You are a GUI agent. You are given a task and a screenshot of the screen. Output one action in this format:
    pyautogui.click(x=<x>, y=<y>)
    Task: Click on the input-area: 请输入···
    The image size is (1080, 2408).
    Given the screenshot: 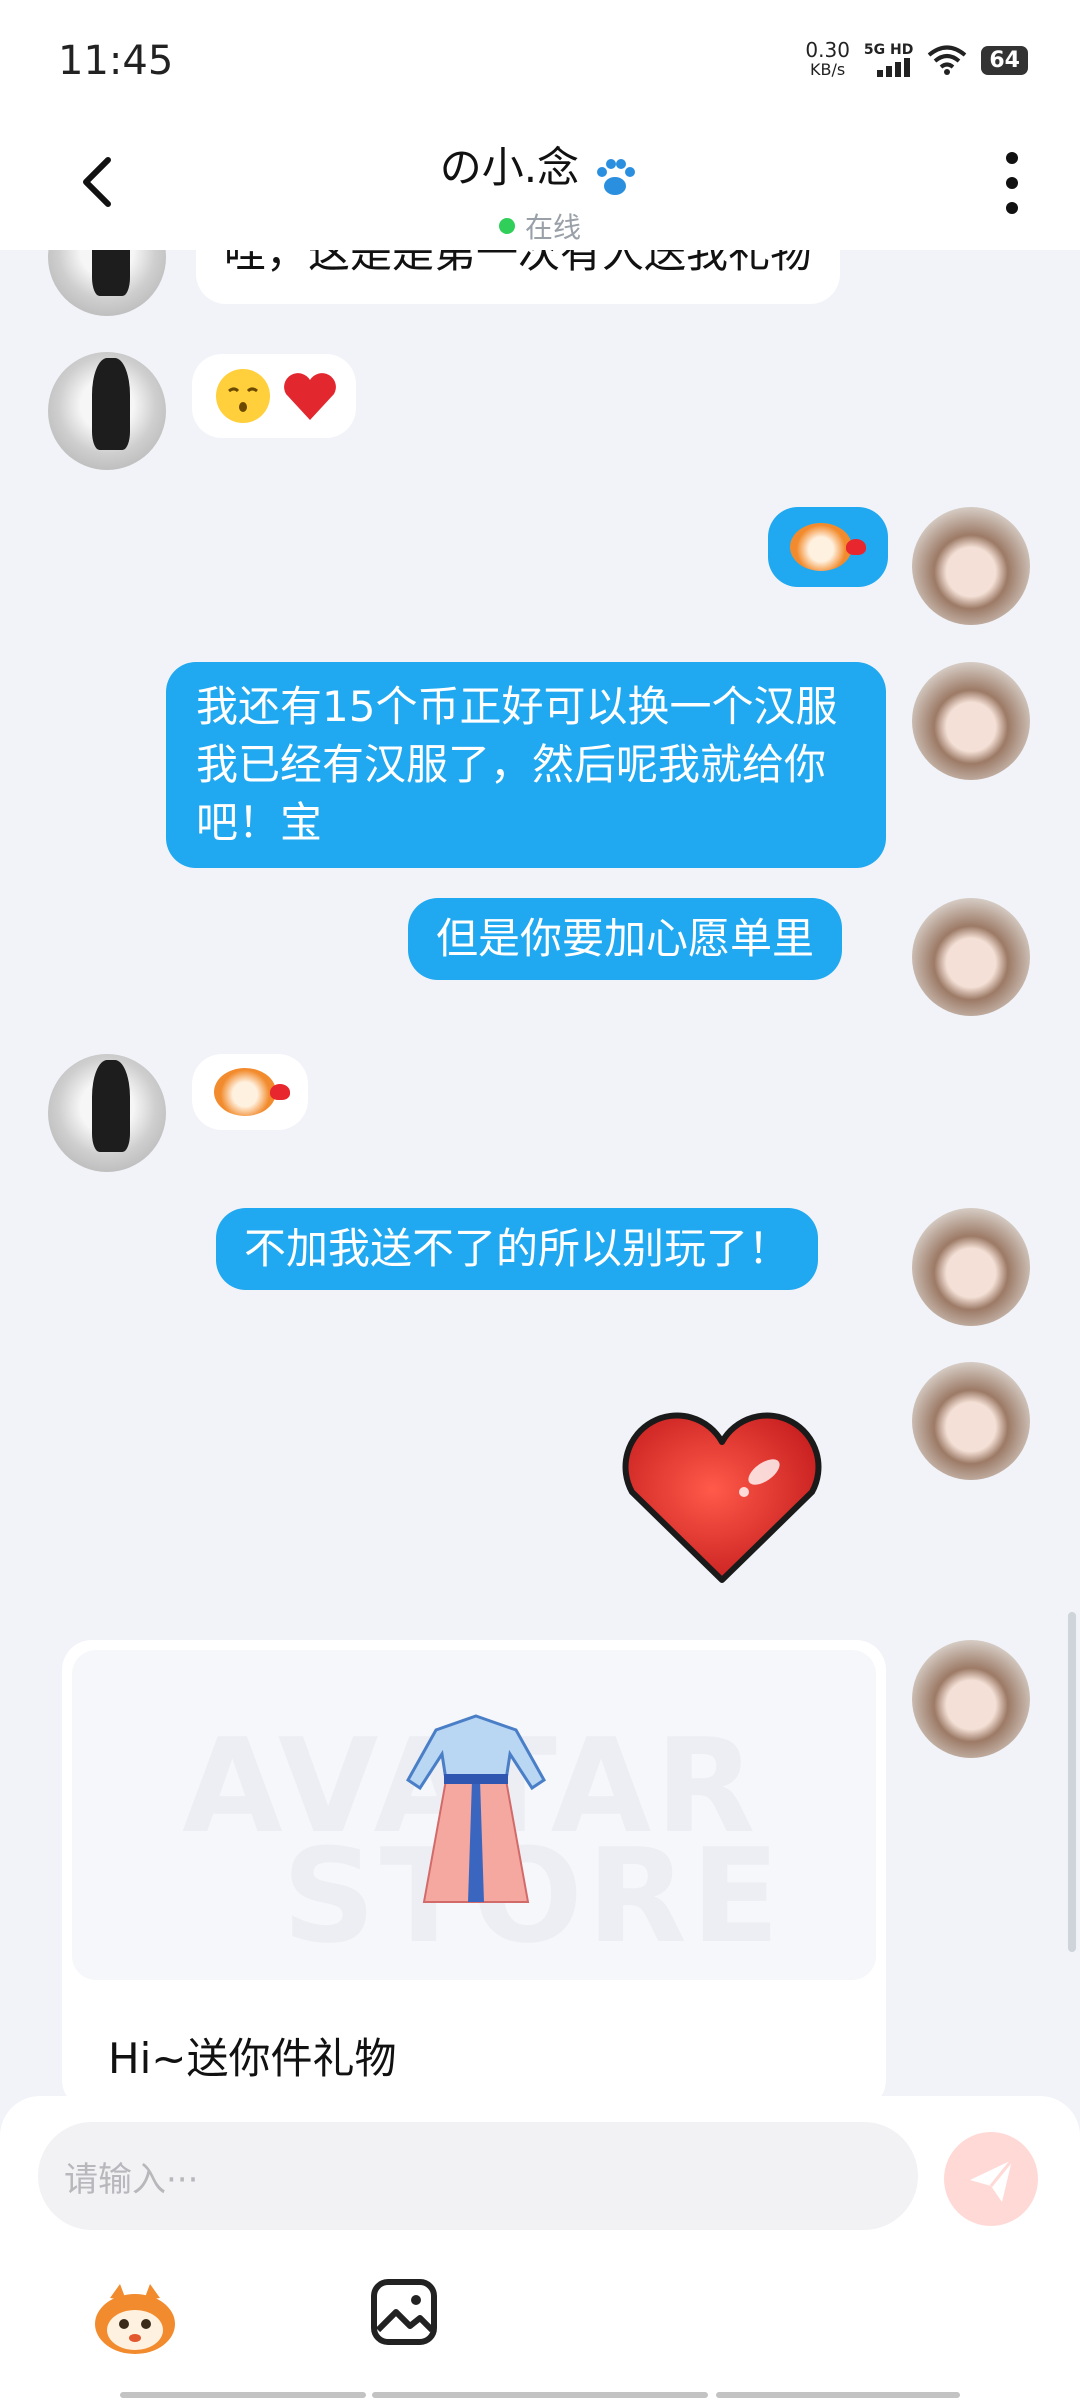 What is the action you would take?
    pyautogui.click(x=540, y=2252)
    